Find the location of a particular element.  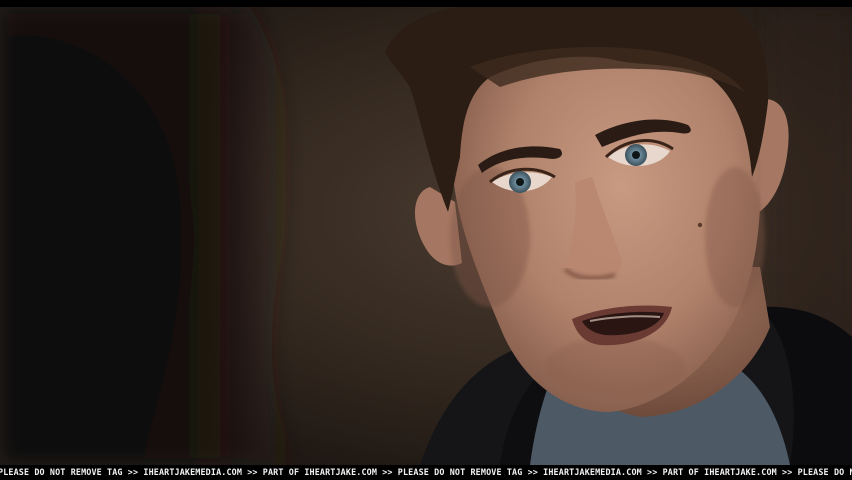

letterbox-top-bar is located at coordinates (426, 3).